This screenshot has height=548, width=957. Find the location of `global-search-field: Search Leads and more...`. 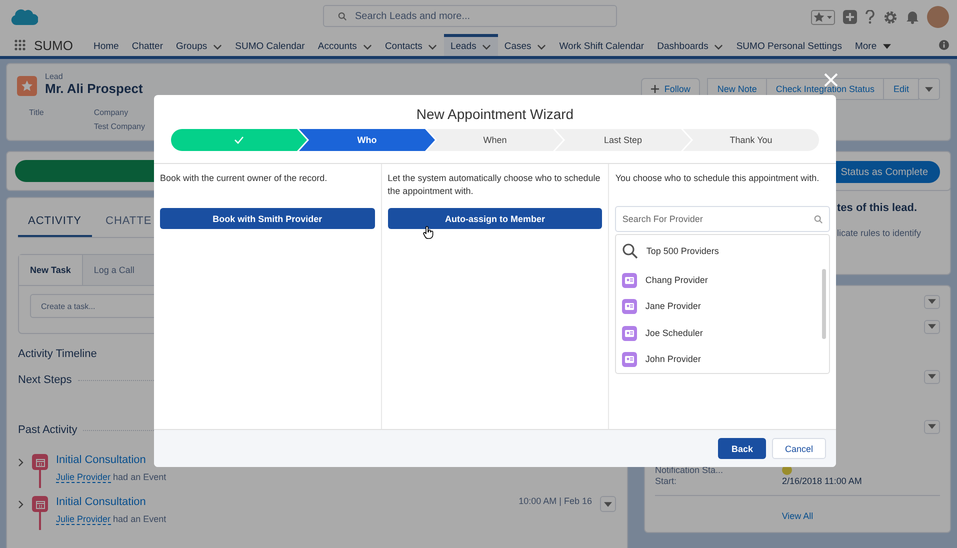

global-search-field: Search Leads and more... is located at coordinates (470, 16).